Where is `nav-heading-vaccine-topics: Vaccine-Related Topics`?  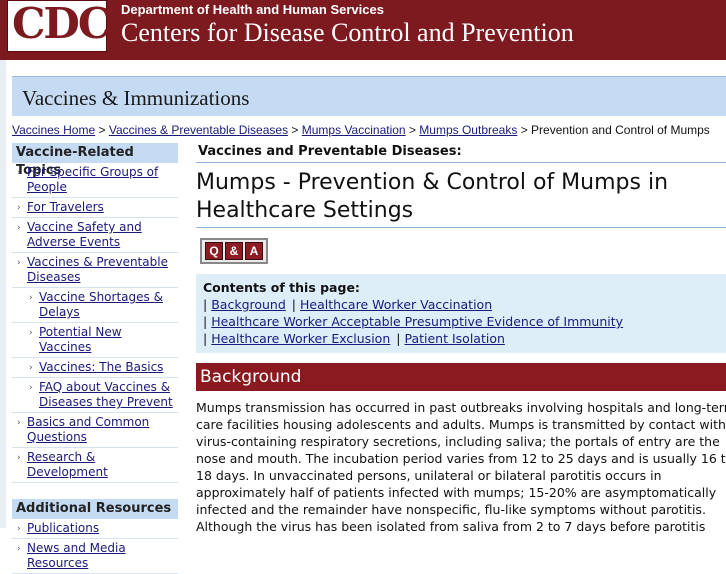 nav-heading-vaccine-topics: Vaccine-Related Topics is located at coordinates (95, 160).